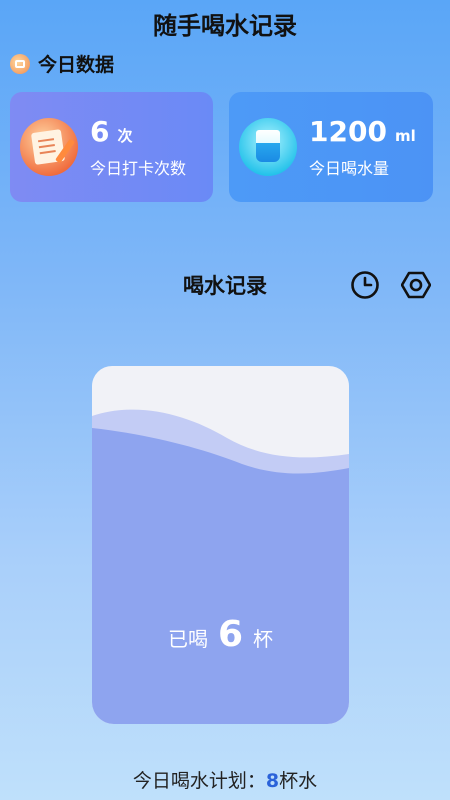 The width and height of the screenshot is (450, 800). I want to click on notebook-icon, so click(49, 147).